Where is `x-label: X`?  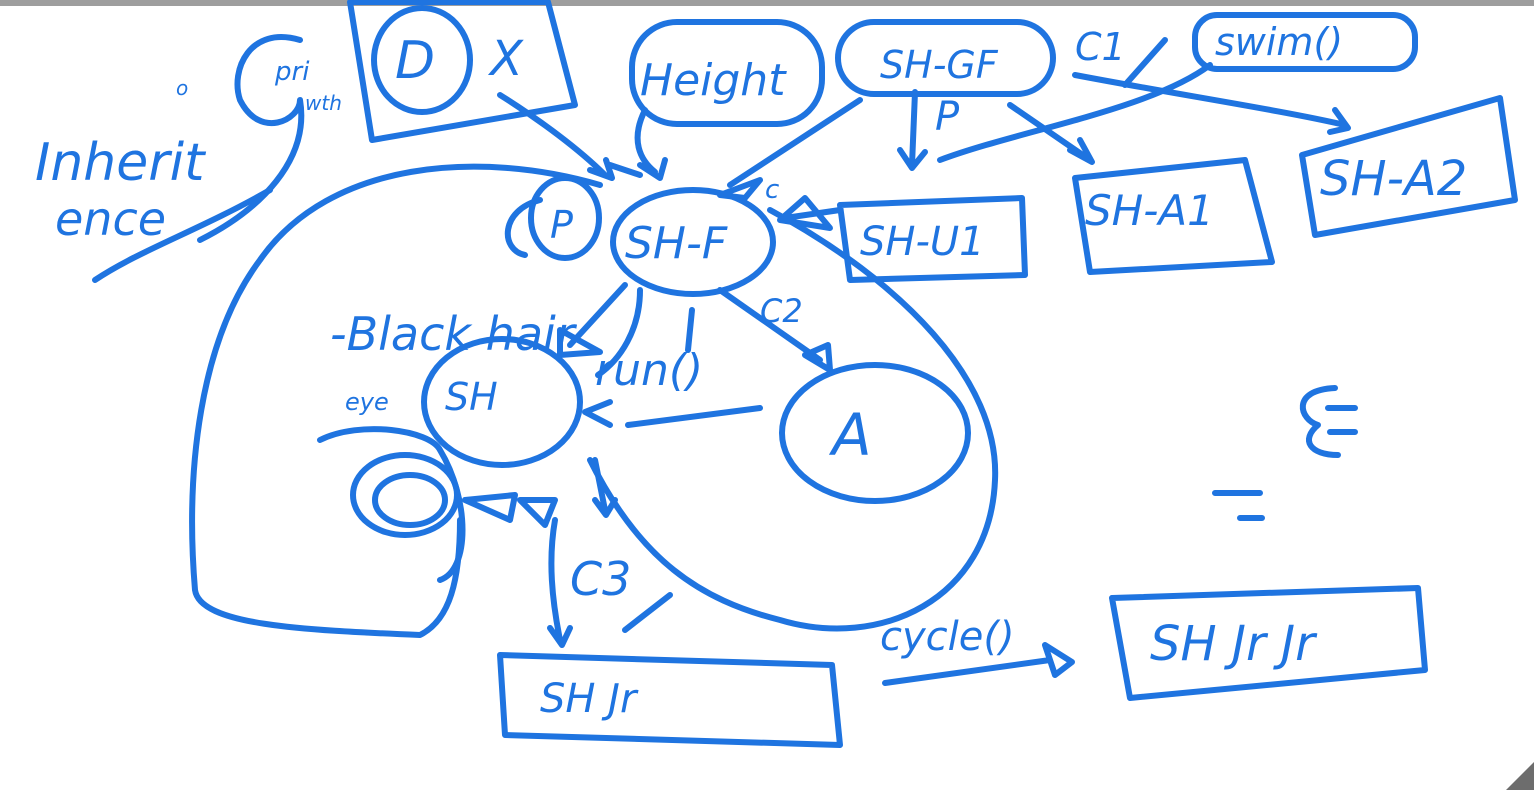
x-label: X is located at coordinates (505, 59).